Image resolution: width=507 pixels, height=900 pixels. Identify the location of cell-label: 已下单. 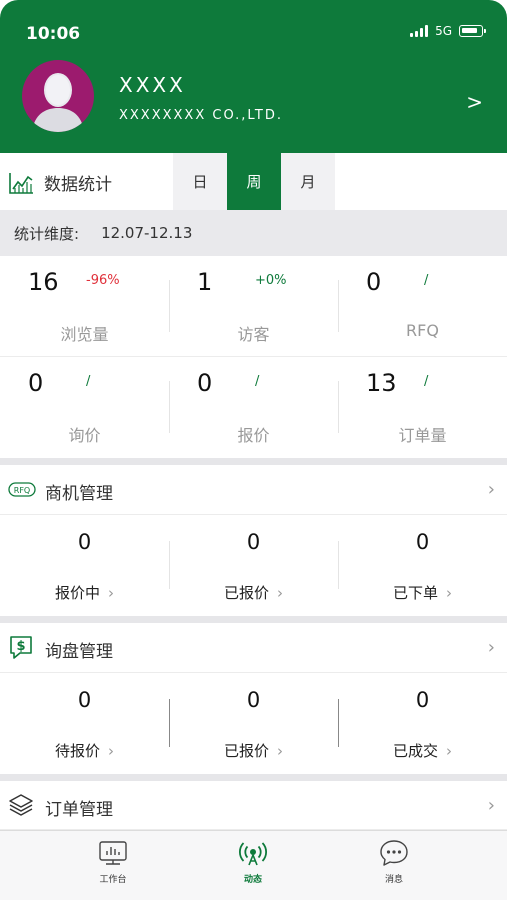
(415, 593).